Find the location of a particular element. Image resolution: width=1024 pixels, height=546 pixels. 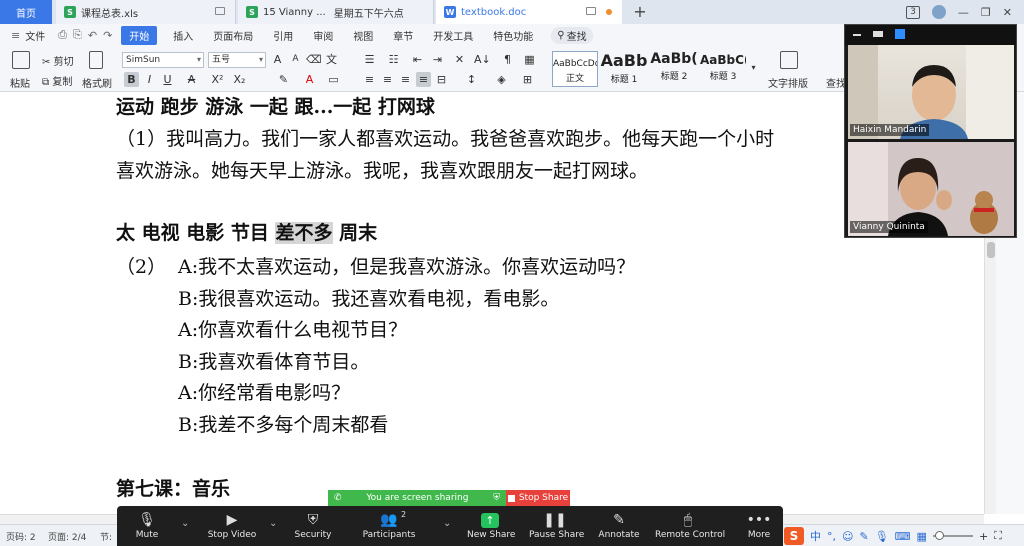

video-panel: Haixin Mandarin Vianny Quininta is located at coordinates (930, 131).